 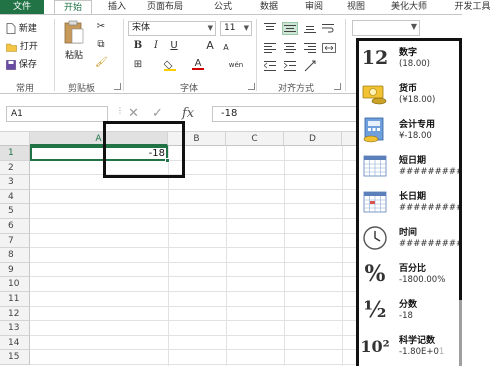 I want to click on more-options-icon: ⋮, so click(x=120, y=110).